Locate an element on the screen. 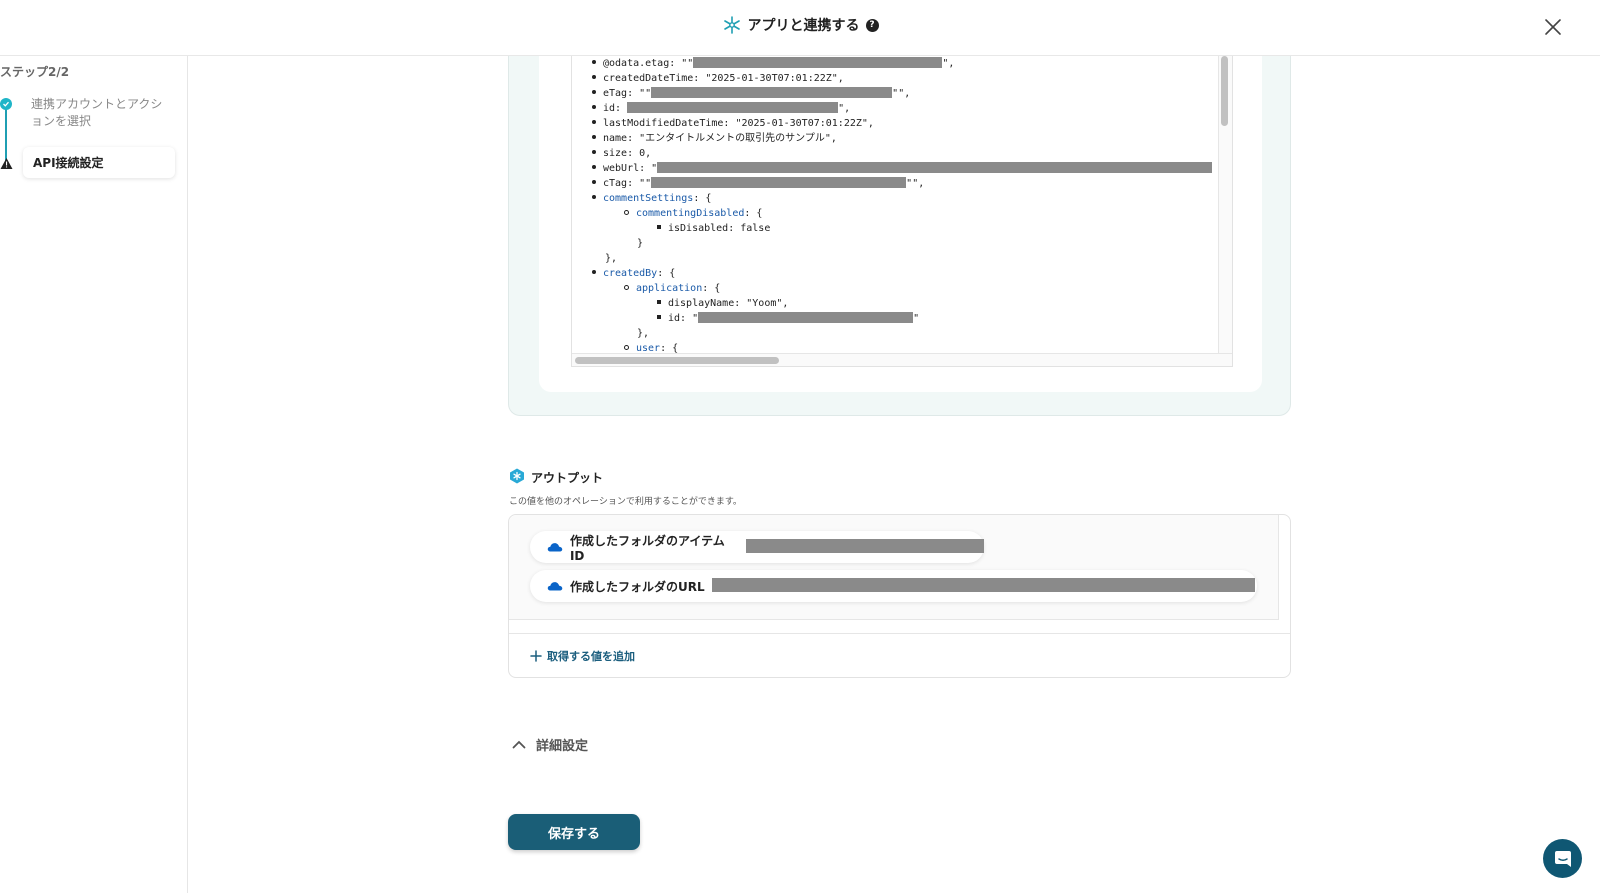 The height and width of the screenshot is (893, 1600). chat-widget-button is located at coordinates (1562, 858).